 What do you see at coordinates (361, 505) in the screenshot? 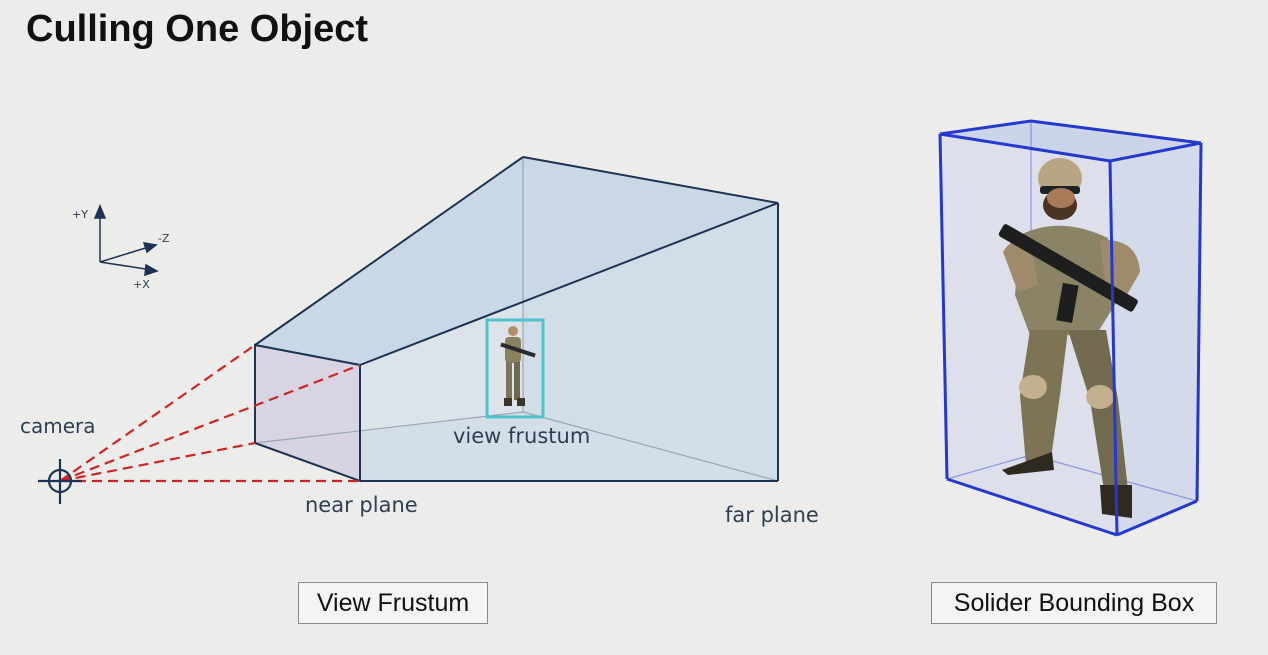
I see `near-plane-label: near plane` at bounding box center [361, 505].